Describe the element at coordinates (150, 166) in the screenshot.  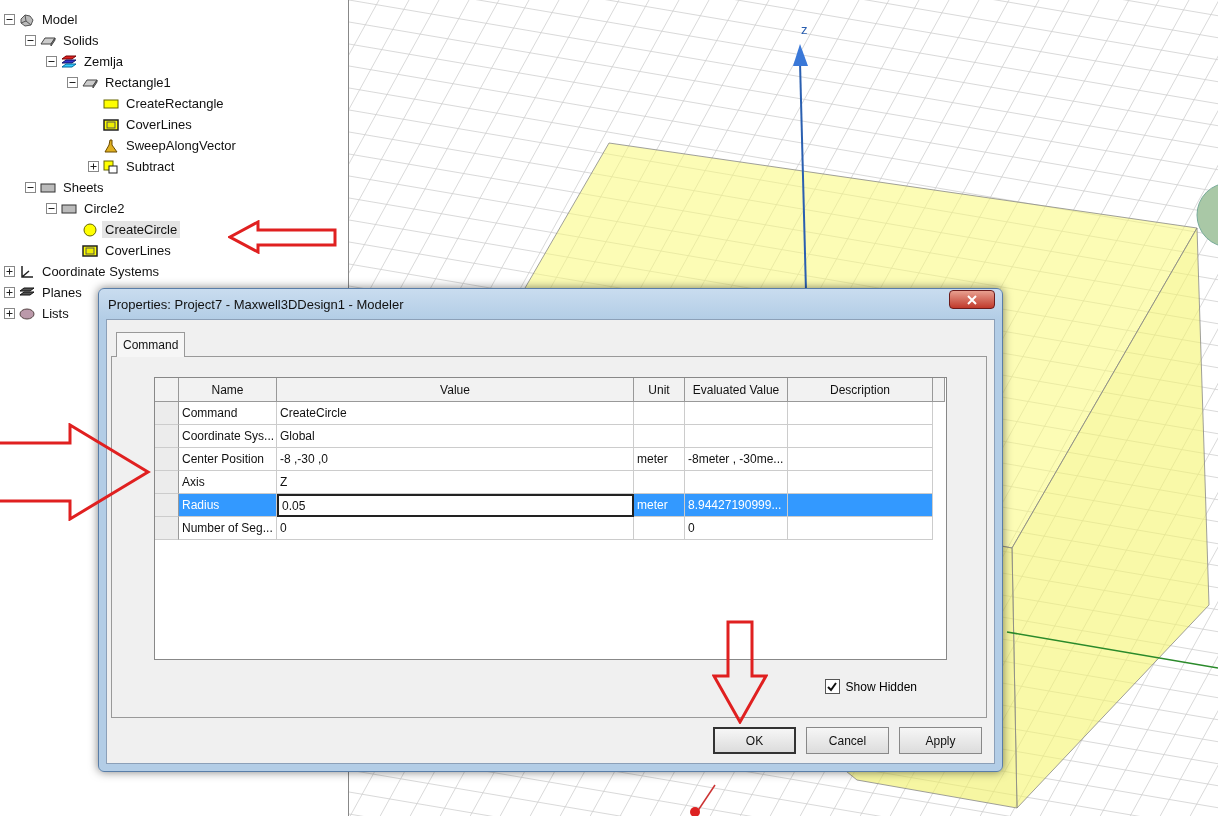
I see `tree-item: Subtract` at that location.